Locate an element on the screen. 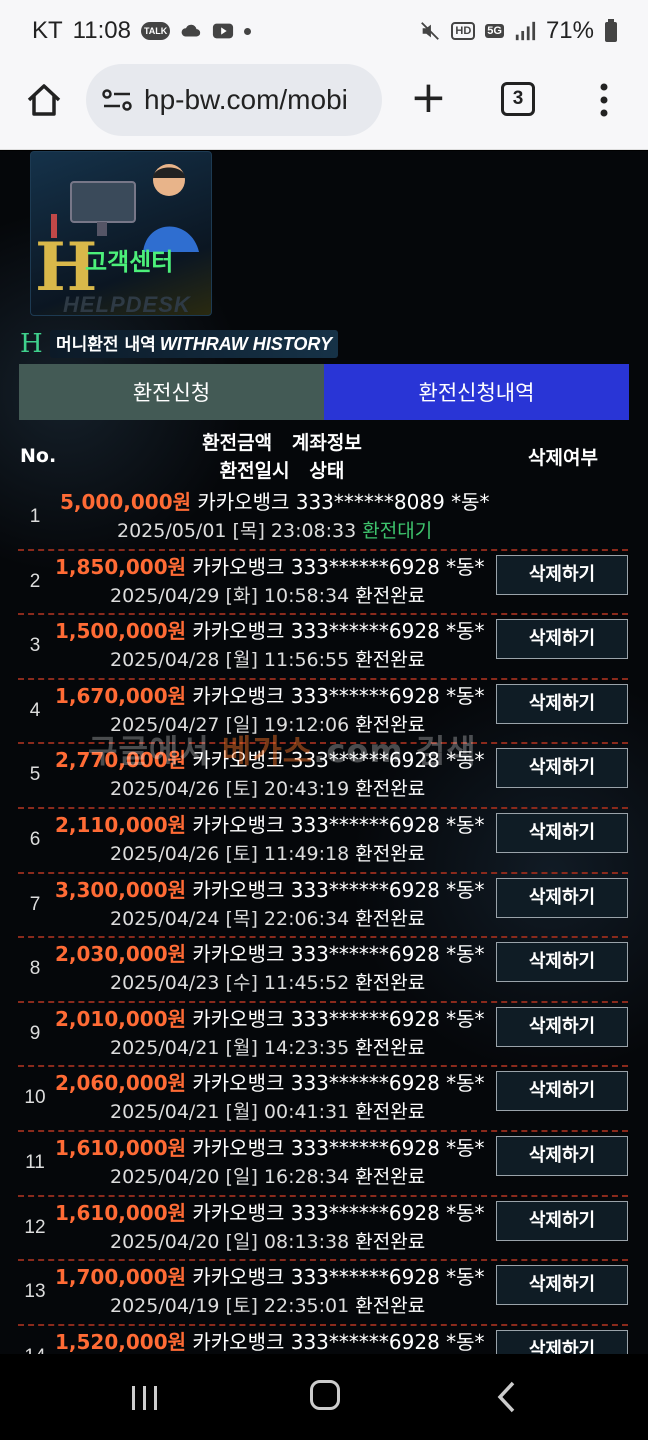 The height and width of the screenshot is (1440, 648). section-title-en: WITHRAW HISTORY is located at coordinates (246, 344).